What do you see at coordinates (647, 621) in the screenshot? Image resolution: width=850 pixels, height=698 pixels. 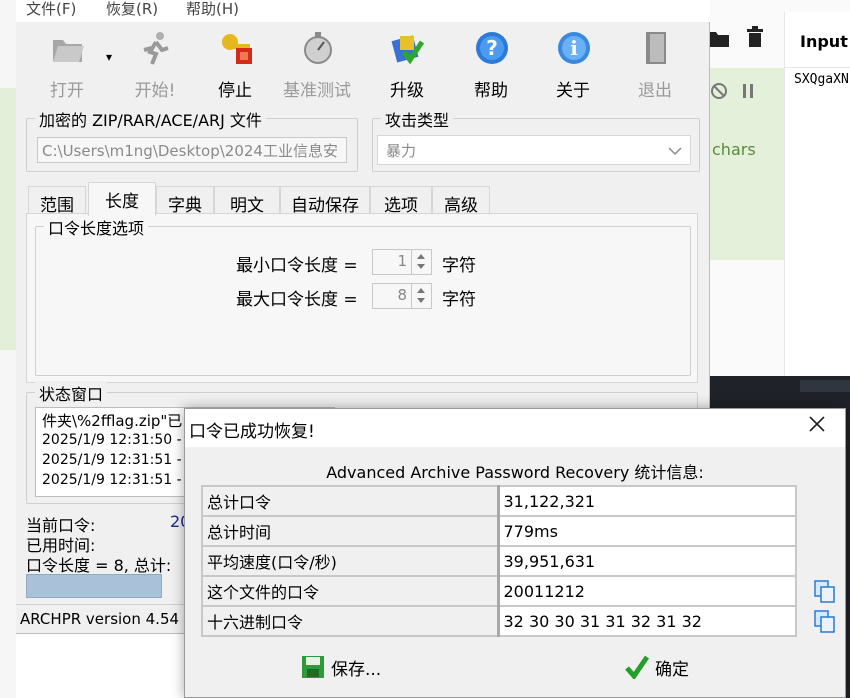 I see `hex-password-value: 32 30 30 31 31 32 31 32` at bounding box center [647, 621].